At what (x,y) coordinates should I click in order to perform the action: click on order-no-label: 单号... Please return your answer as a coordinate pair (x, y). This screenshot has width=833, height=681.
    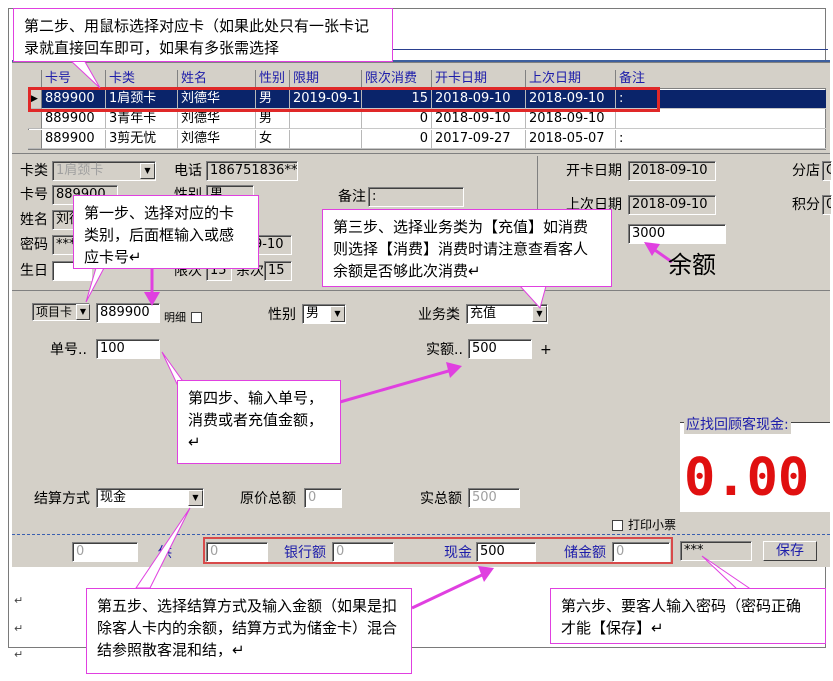
    Looking at the image, I should click on (68, 350).